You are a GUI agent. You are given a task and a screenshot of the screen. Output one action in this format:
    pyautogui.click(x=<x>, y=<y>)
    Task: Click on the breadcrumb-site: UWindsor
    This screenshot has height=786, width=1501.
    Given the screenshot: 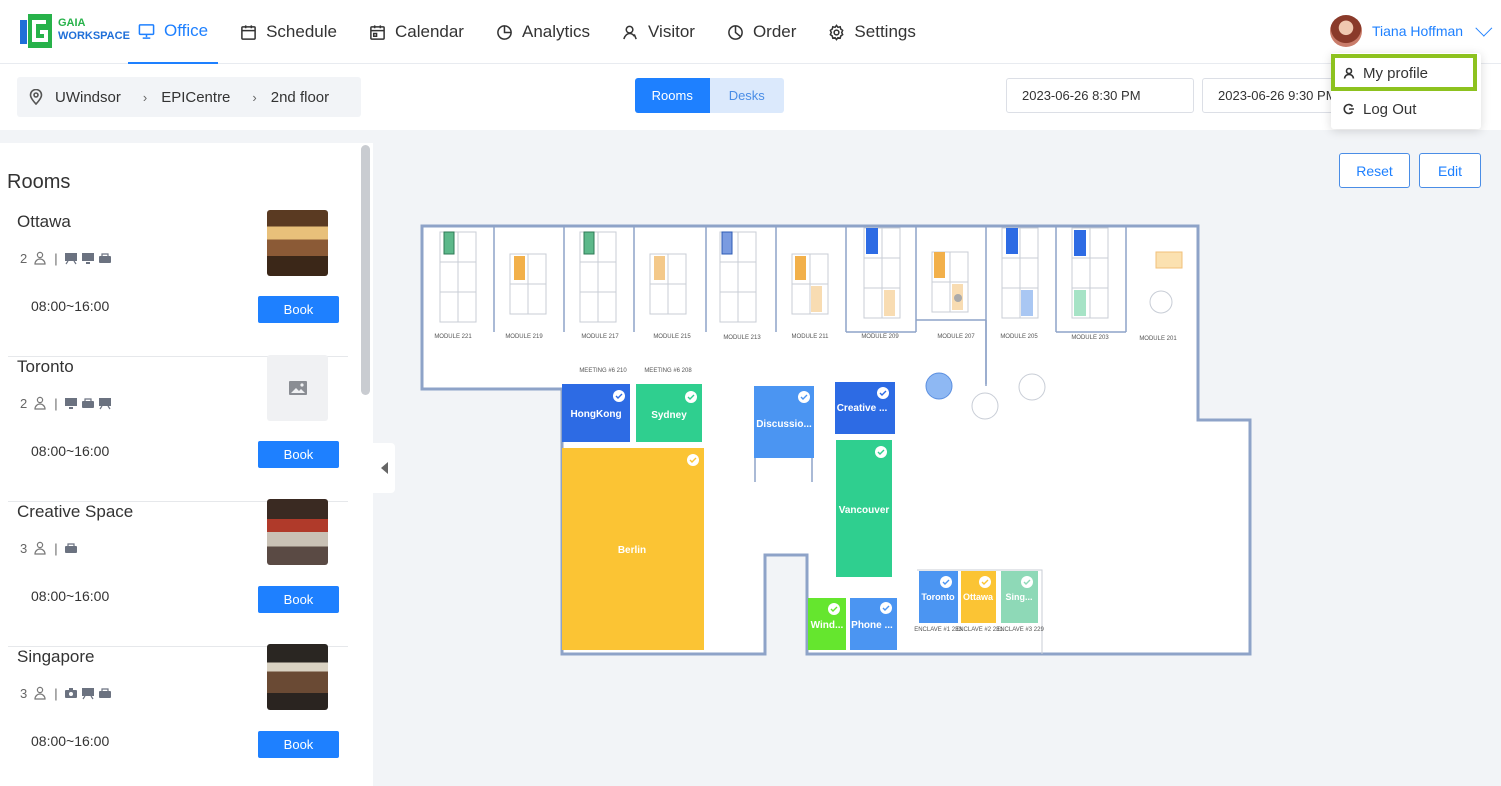 What is the action you would take?
    pyautogui.click(x=88, y=97)
    